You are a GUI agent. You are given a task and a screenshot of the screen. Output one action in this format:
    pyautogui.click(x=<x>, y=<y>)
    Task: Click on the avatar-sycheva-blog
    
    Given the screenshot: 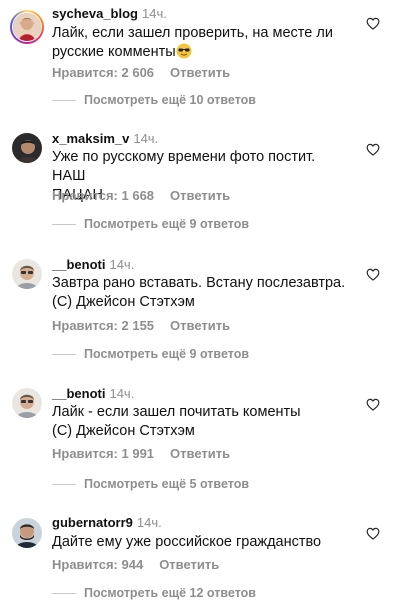 What is the action you would take?
    pyautogui.click(x=27, y=27)
    